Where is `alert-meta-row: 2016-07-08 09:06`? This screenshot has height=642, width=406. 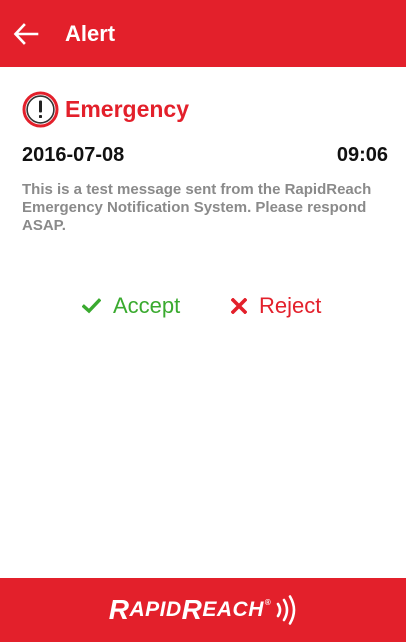
alert-meta-row: 2016-07-08 09:06 is located at coordinates (205, 155).